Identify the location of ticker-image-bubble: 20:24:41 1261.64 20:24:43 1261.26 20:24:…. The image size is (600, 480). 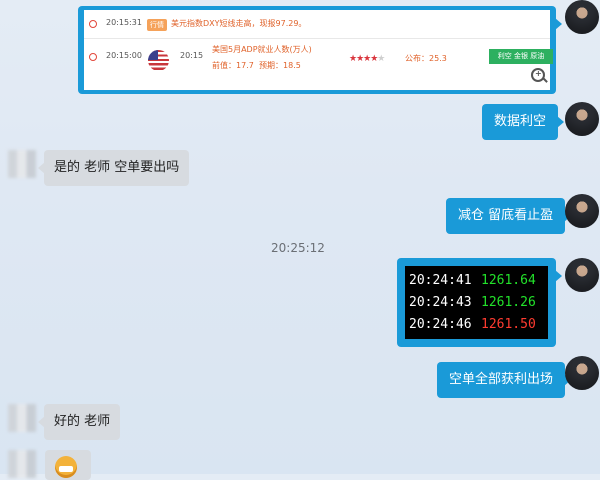
(479, 302).